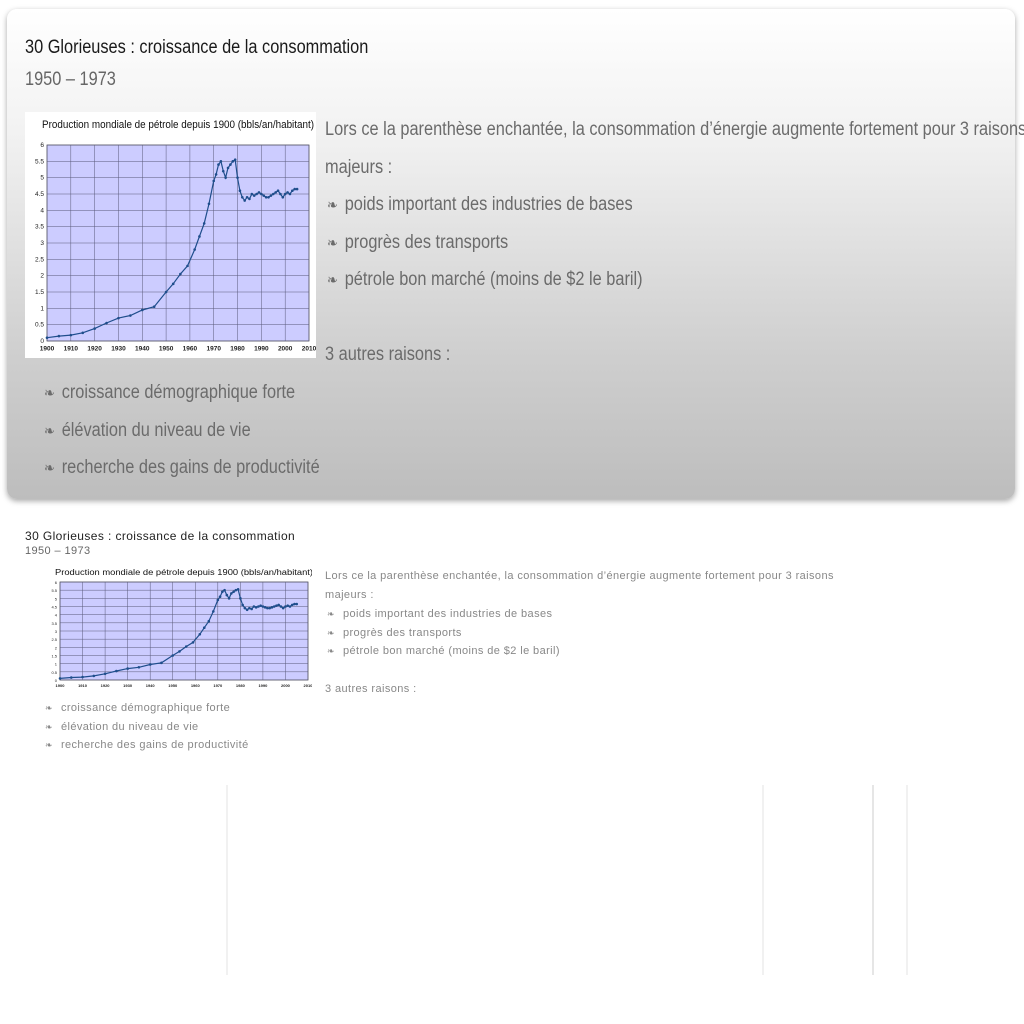 The image size is (1024, 1024). What do you see at coordinates (154, 745) in the screenshot?
I see `outline-other-label: recherche des gains de productivité` at bounding box center [154, 745].